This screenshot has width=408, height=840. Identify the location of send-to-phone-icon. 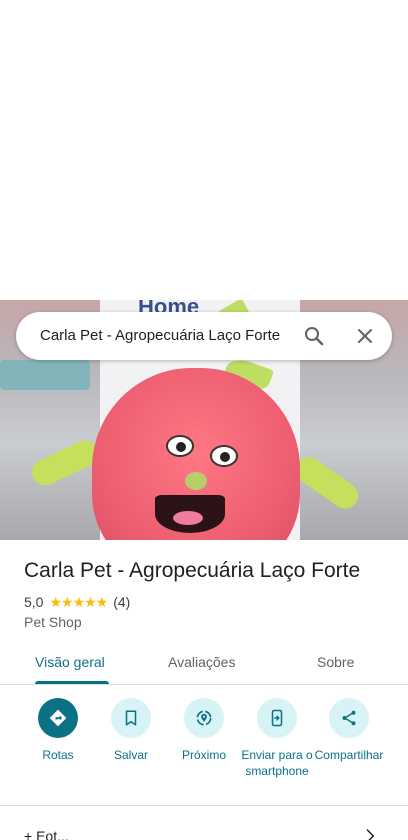
(277, 718).